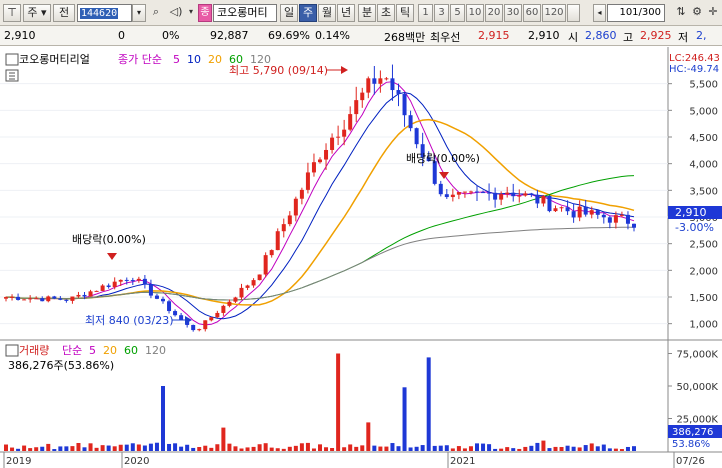 Image resolution: width=722 pixels, height=468 pixels. What do you see at coordinates (205, 13) in the screenshot?
I see `stock-type-badge: 종` at bounding box center [205, 13].